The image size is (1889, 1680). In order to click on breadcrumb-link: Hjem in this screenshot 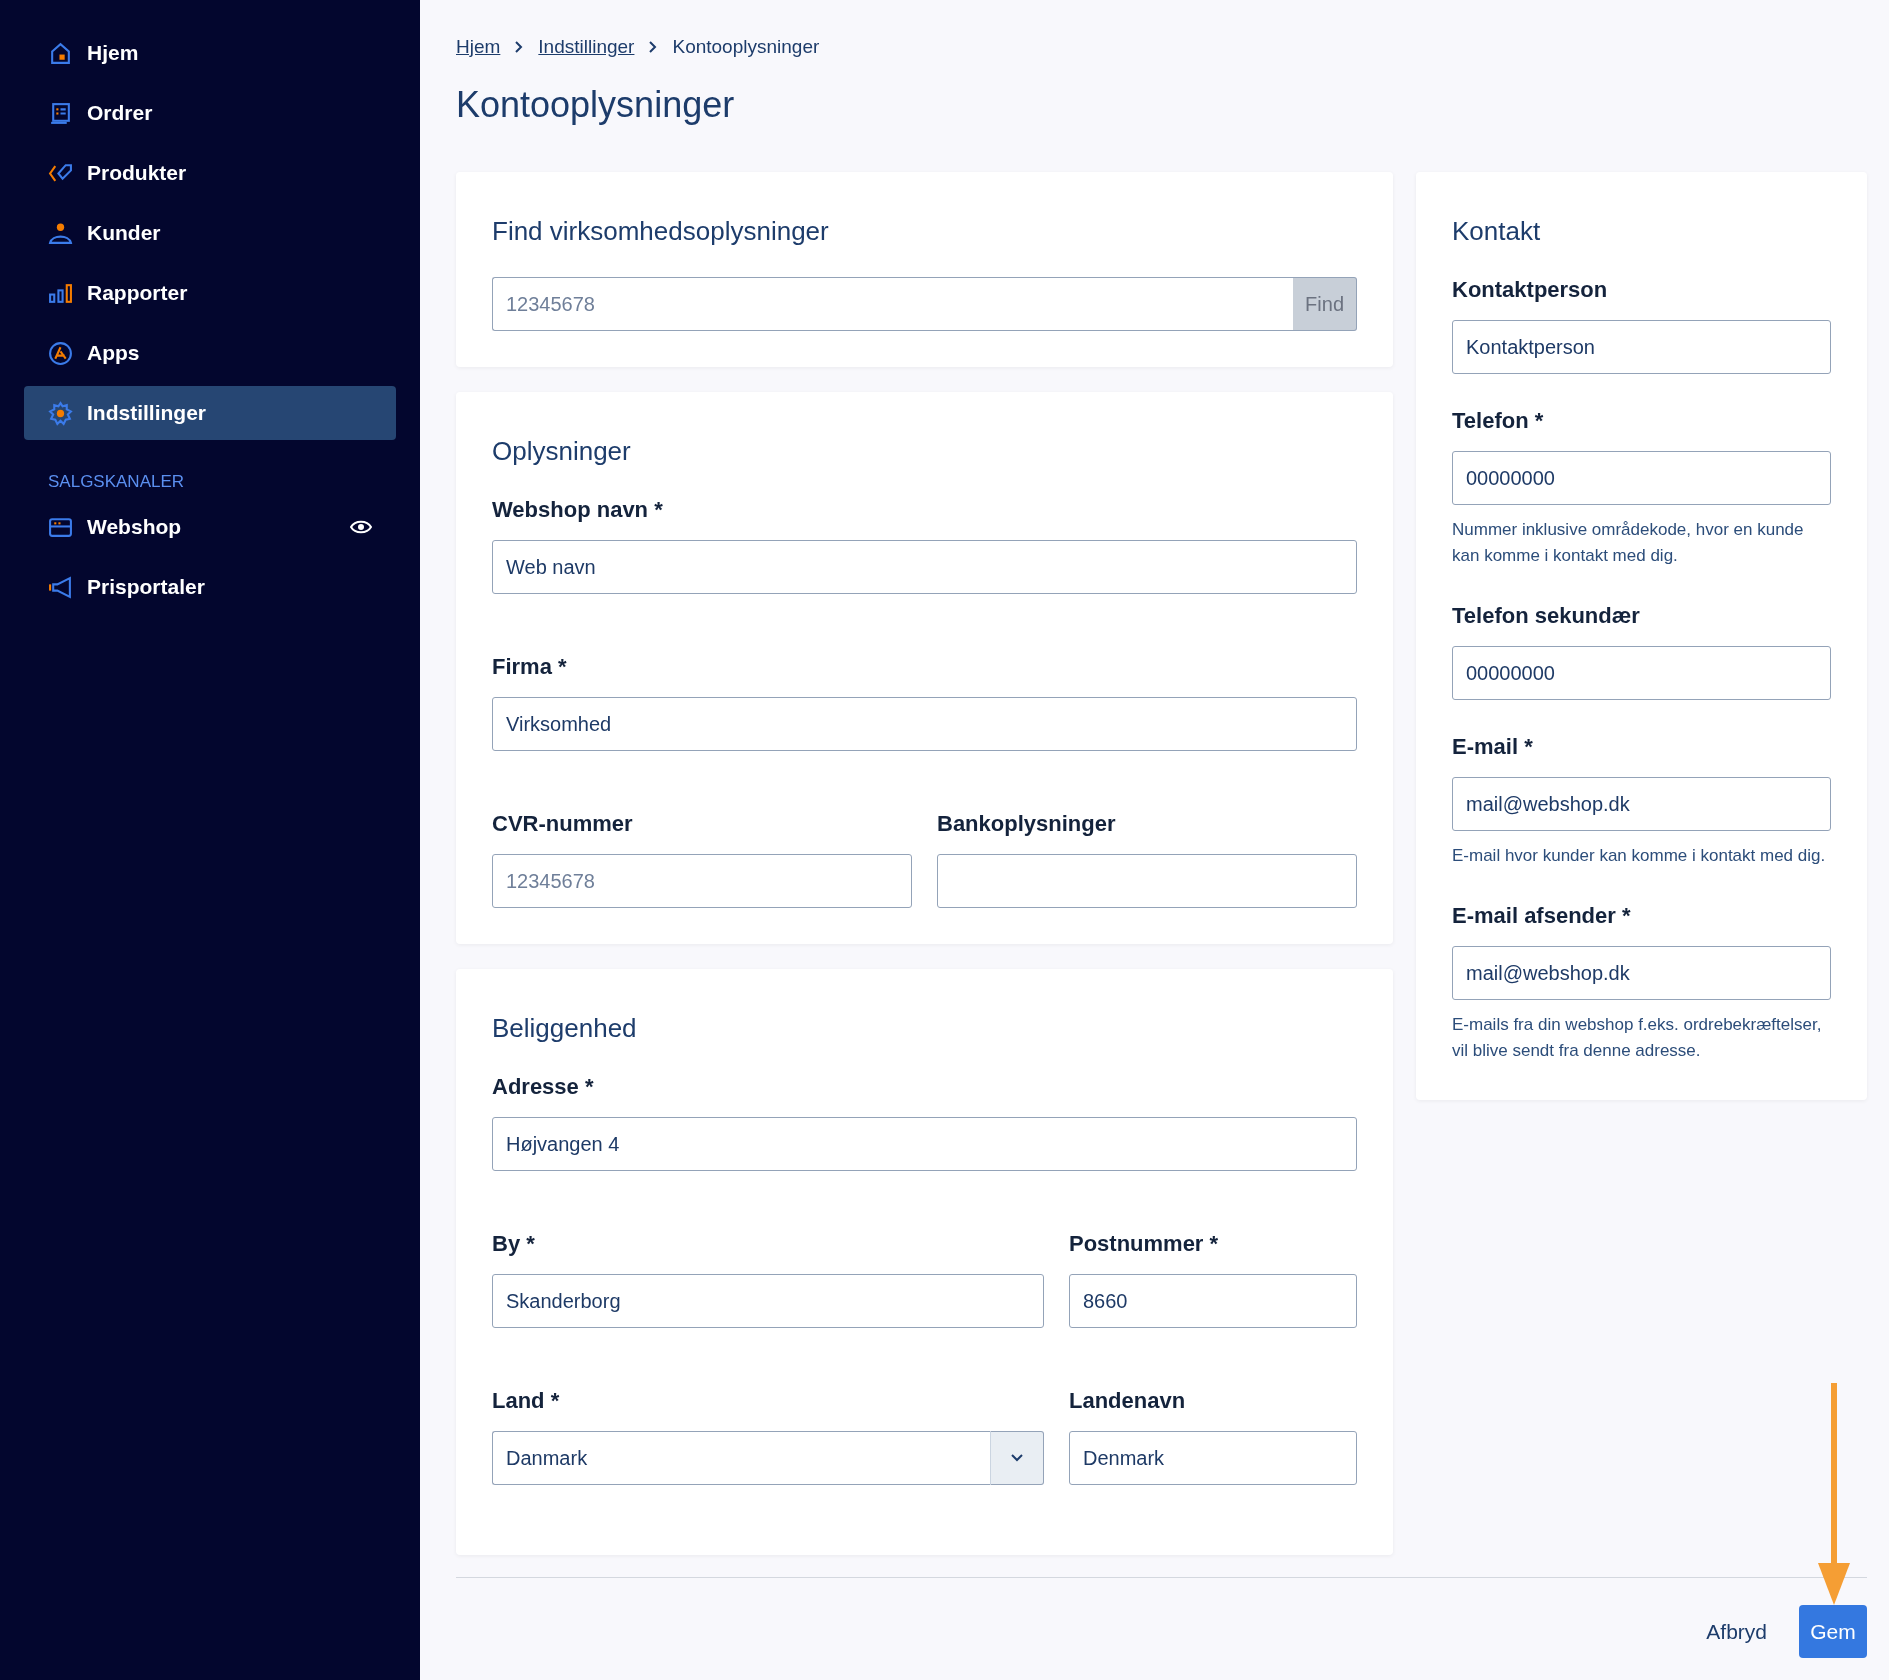, I will do `click(478, 47)`.